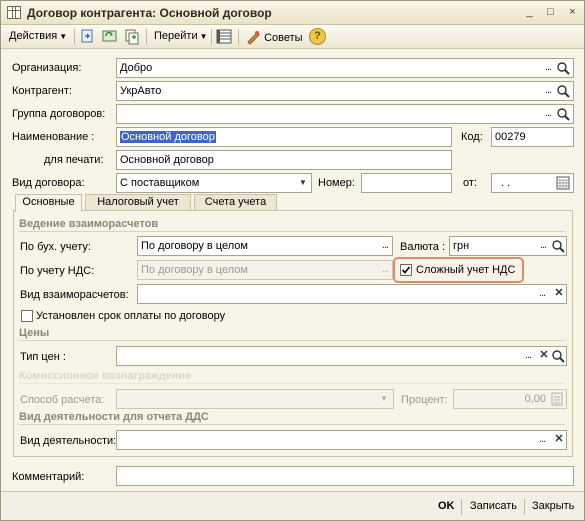 The image size is (585, 521). Describe the element at coordinates (470, 183) in the screenshot. I see `date-from-label: от:` at that location.